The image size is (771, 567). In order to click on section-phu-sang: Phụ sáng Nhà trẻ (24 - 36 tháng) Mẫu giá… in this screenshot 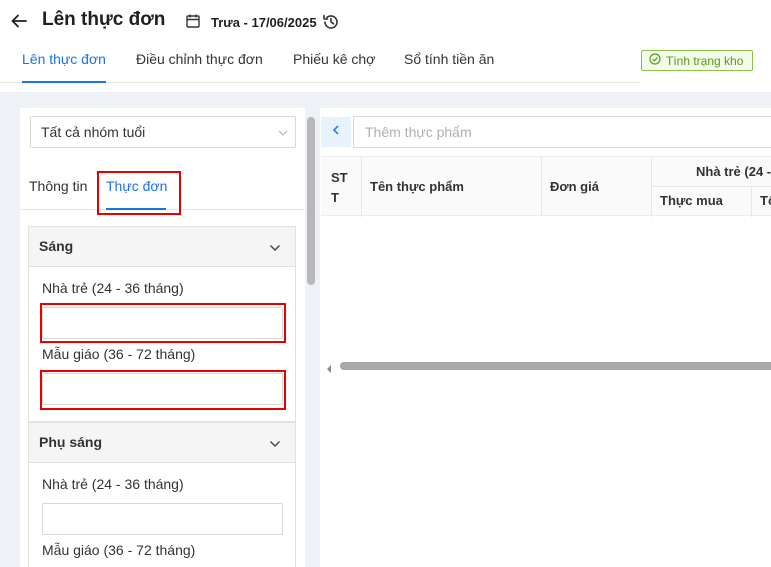, I will do `click(162, 494)`.